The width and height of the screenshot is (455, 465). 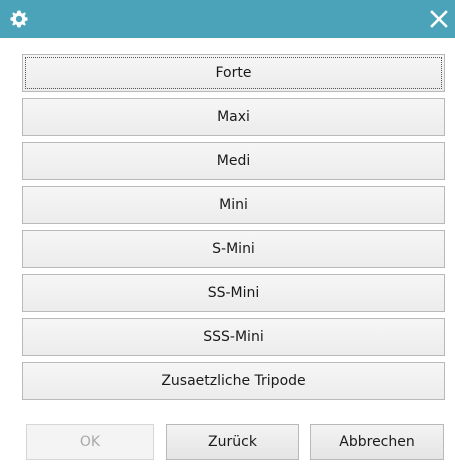 What do you see at coordinates (233, 117) in the screenshot?
I see `option-button-maxi: Maxi` at bounding box center [233, 117].